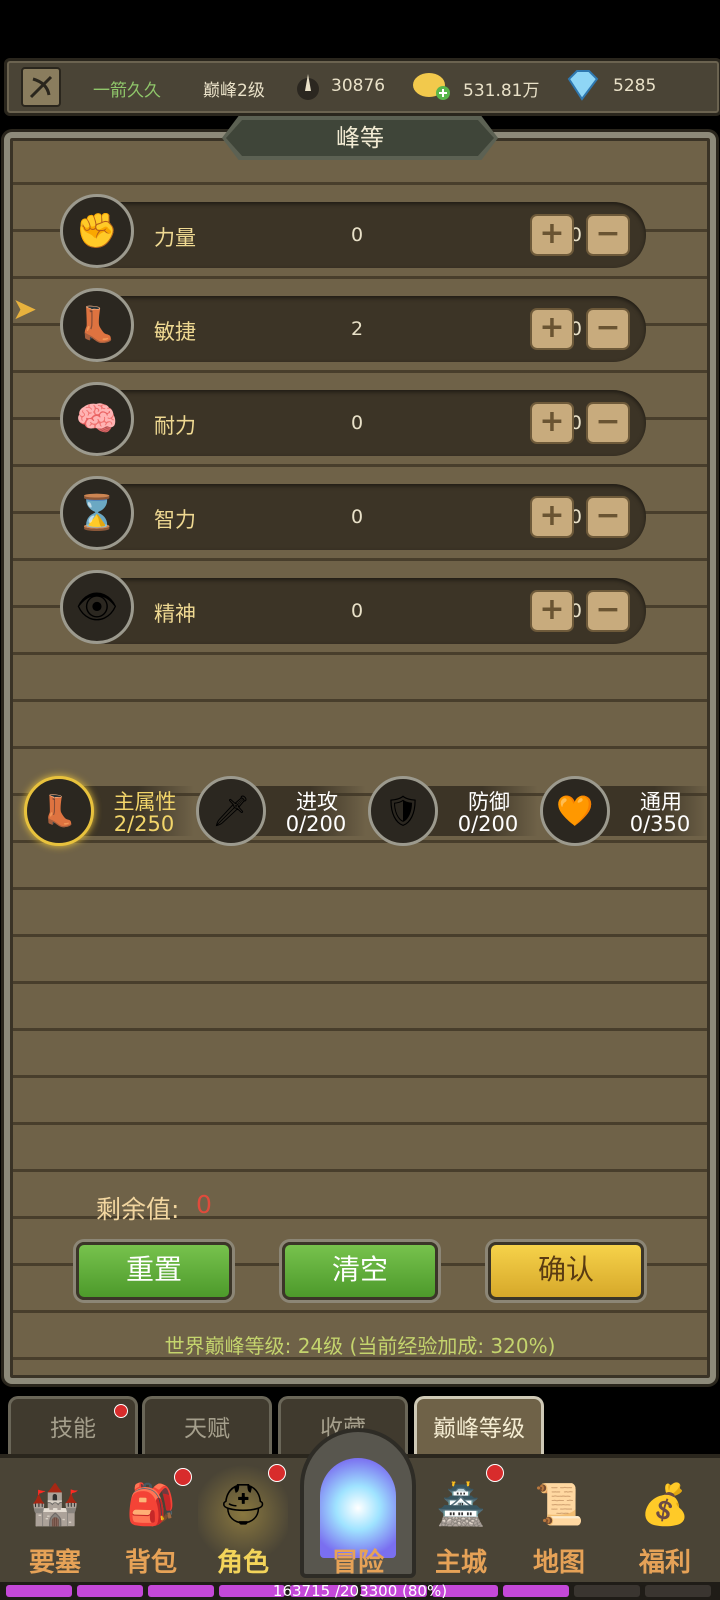 The width and height of the screenshot is (720, 1600). I want to click on tab-talent: 天赋, so click(207, 1425).